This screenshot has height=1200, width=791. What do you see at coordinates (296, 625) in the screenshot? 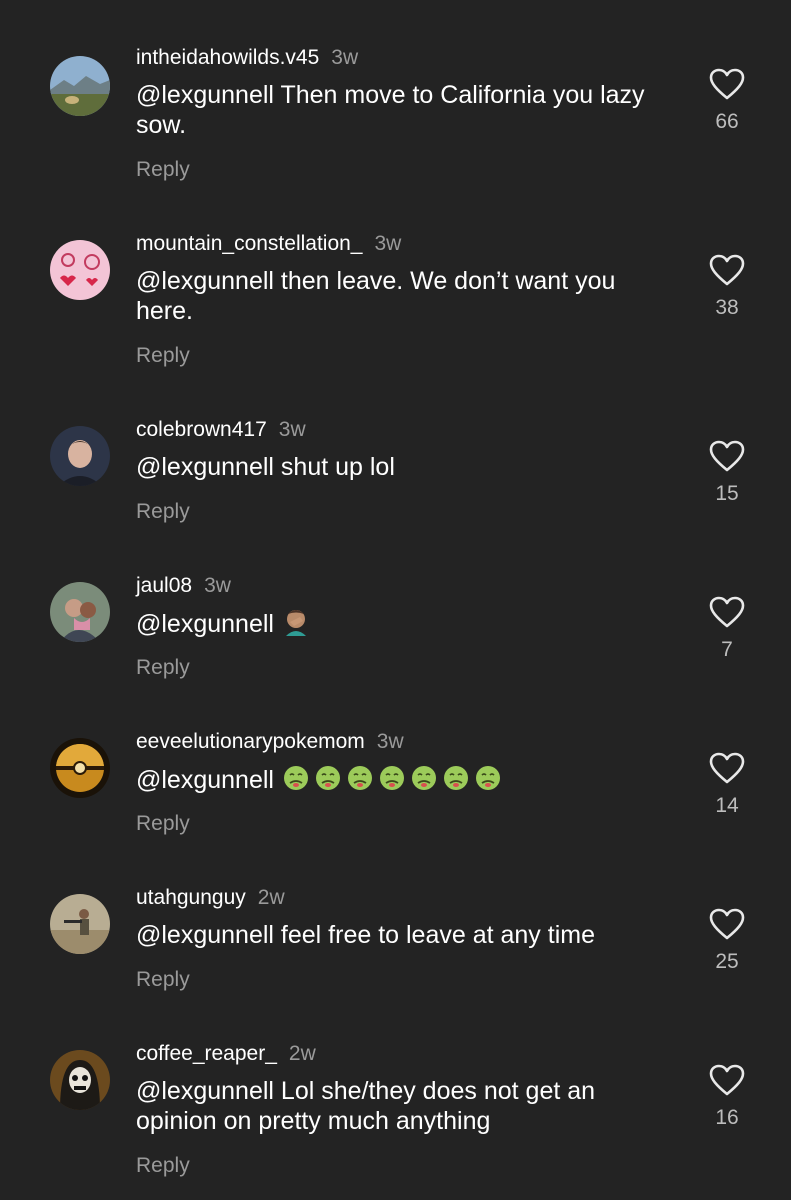
I see `facepalm-emoji` at bounding box center [296, 625].